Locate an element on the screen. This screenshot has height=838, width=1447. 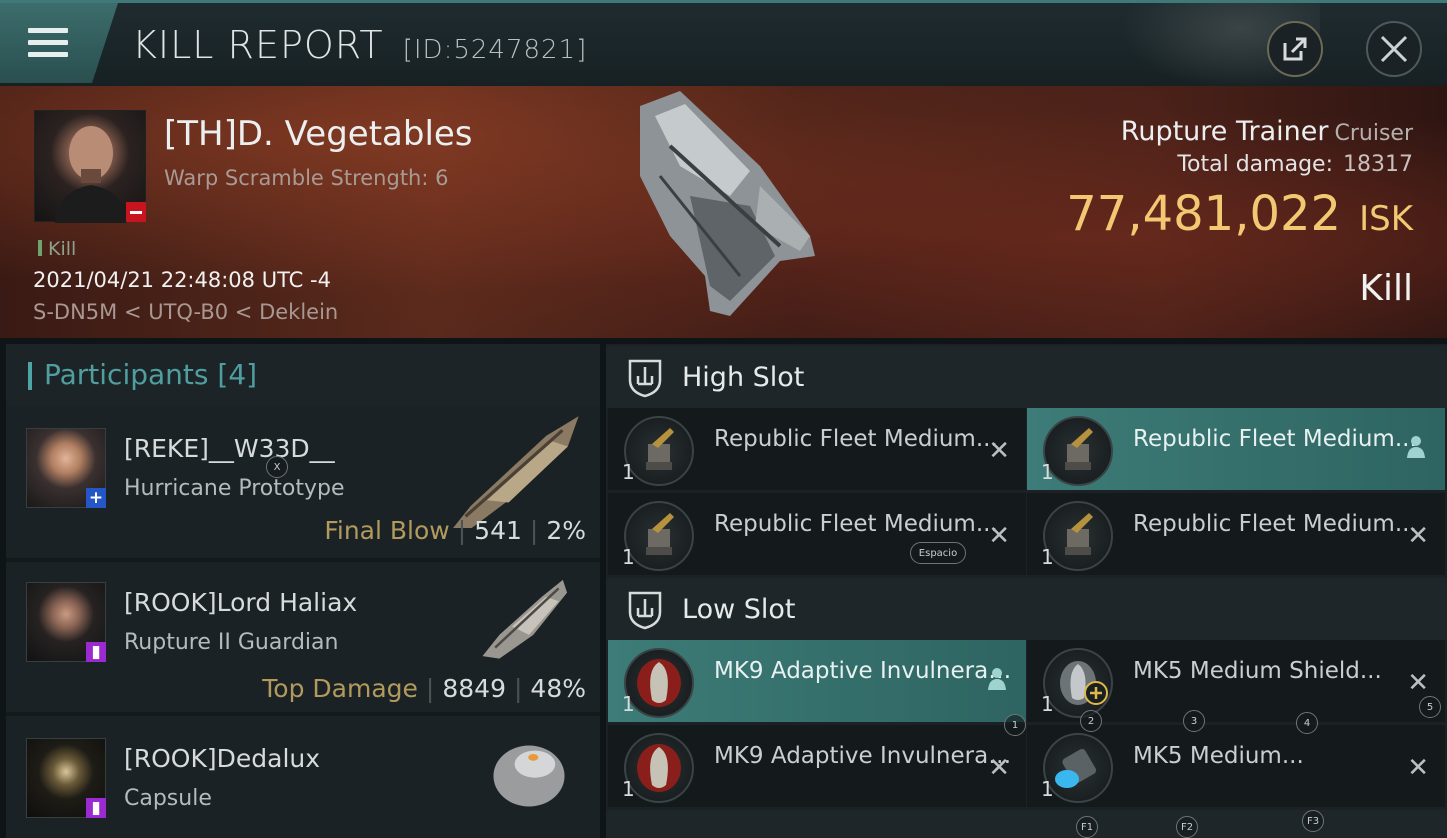
corp-plus-icon: + is located at coordinates (96, 498).